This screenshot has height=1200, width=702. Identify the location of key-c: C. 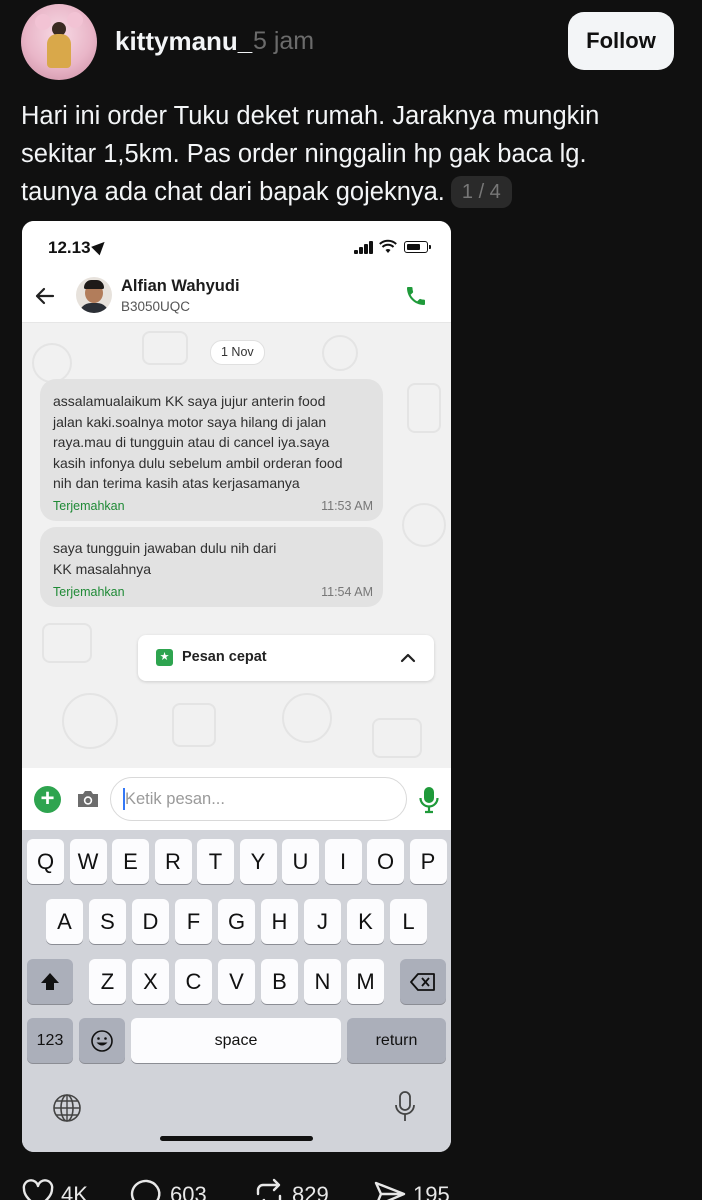
(193, 981).